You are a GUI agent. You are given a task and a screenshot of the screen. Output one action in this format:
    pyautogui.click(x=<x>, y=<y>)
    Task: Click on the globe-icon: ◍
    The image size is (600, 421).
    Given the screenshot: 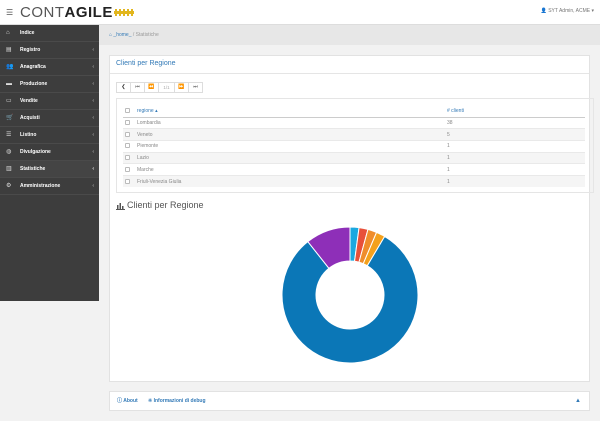 What is the action you would take?
    pyautogui.click(x=9, y=152)
    